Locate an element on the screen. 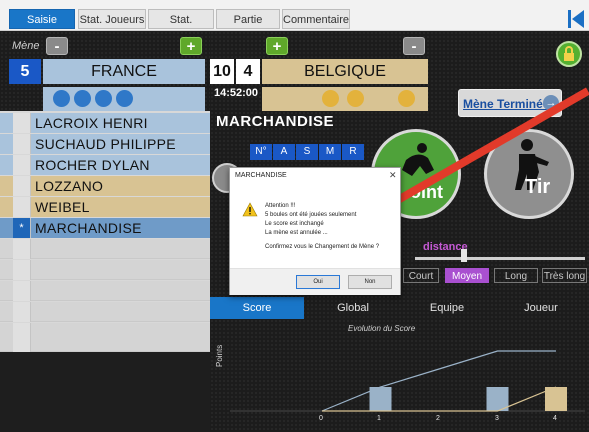 This screenshot has height=432, width=589. point-label: oint is located at coordinates (426, 192).